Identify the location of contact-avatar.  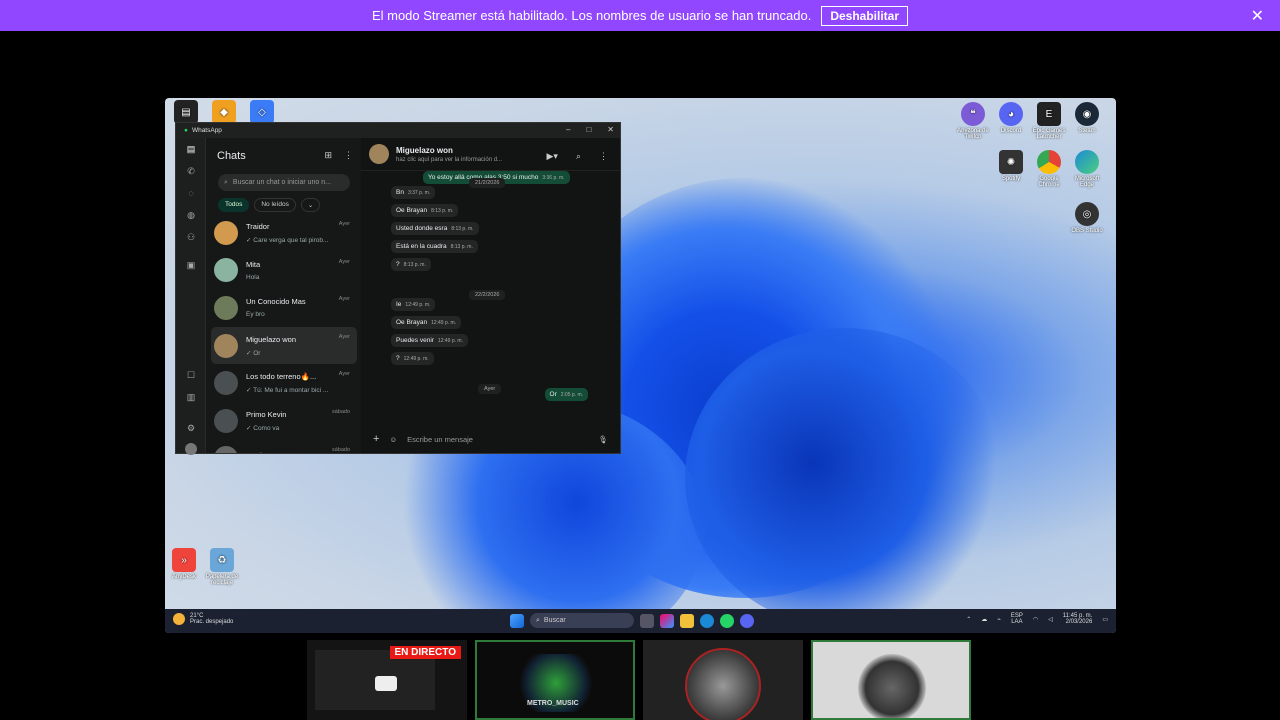
(379, 154).